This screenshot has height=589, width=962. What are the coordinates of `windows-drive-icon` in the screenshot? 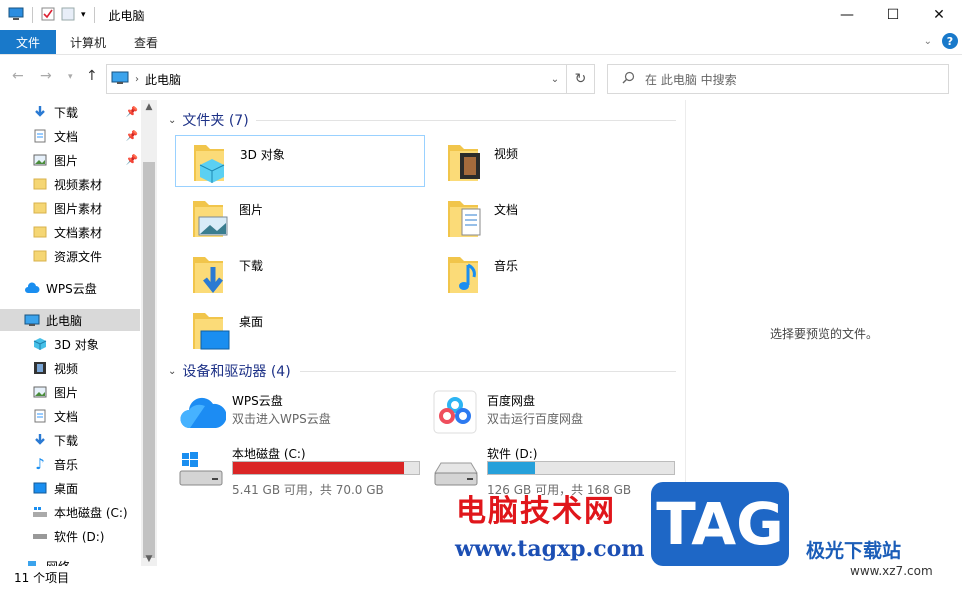 It's located at (201, 469).